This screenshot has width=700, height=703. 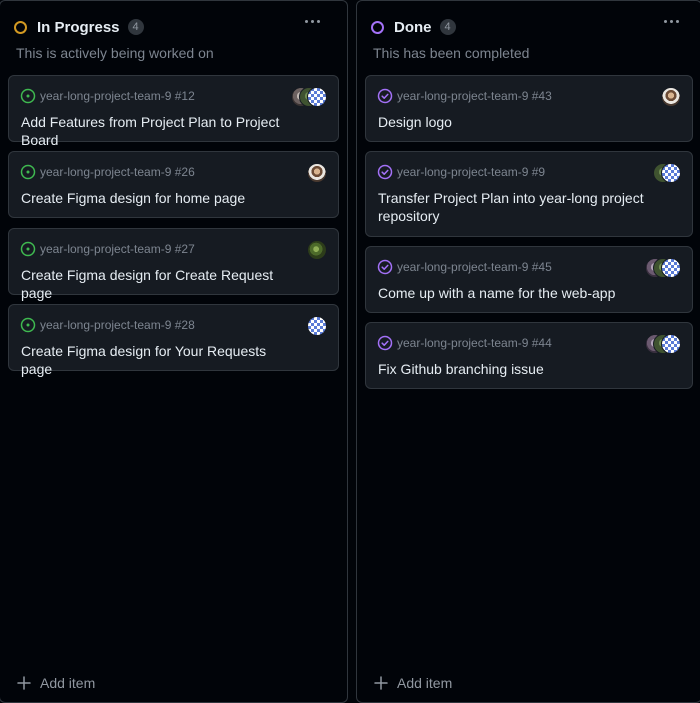 What do you see at coordinates (451, 53) in the screenshot?
I see `column-description: This has been completed` at bounding box center [451, 53].